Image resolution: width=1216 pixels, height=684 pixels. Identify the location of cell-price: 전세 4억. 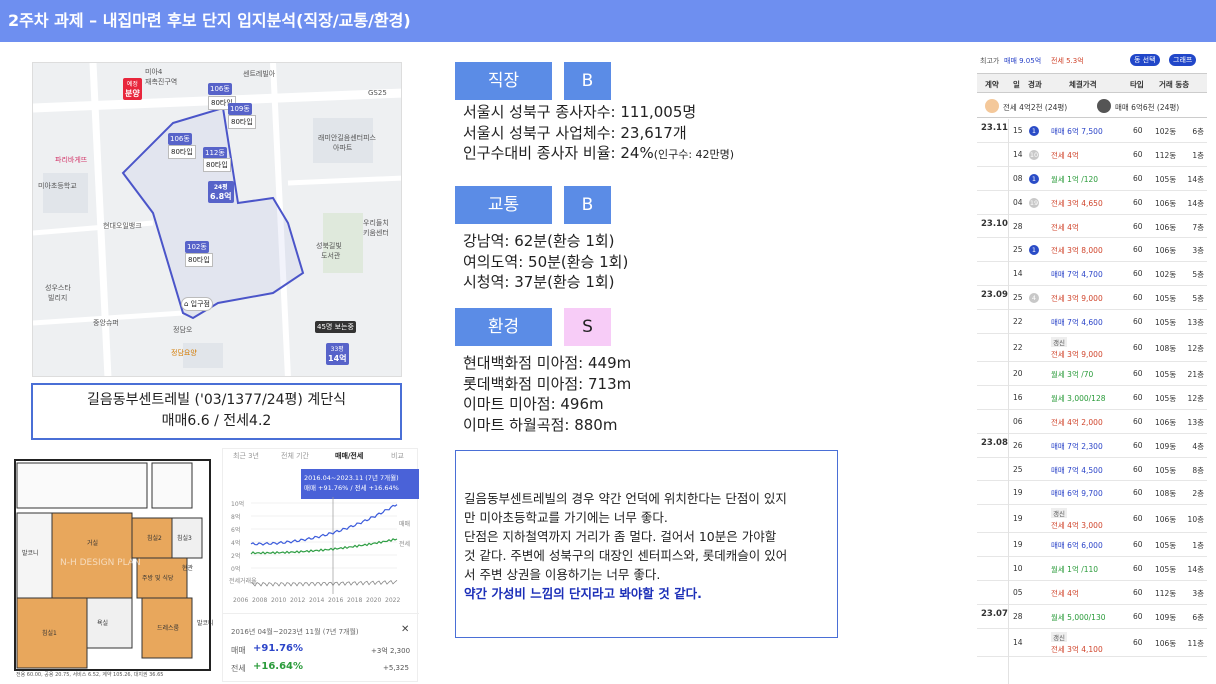
(1065, 227).